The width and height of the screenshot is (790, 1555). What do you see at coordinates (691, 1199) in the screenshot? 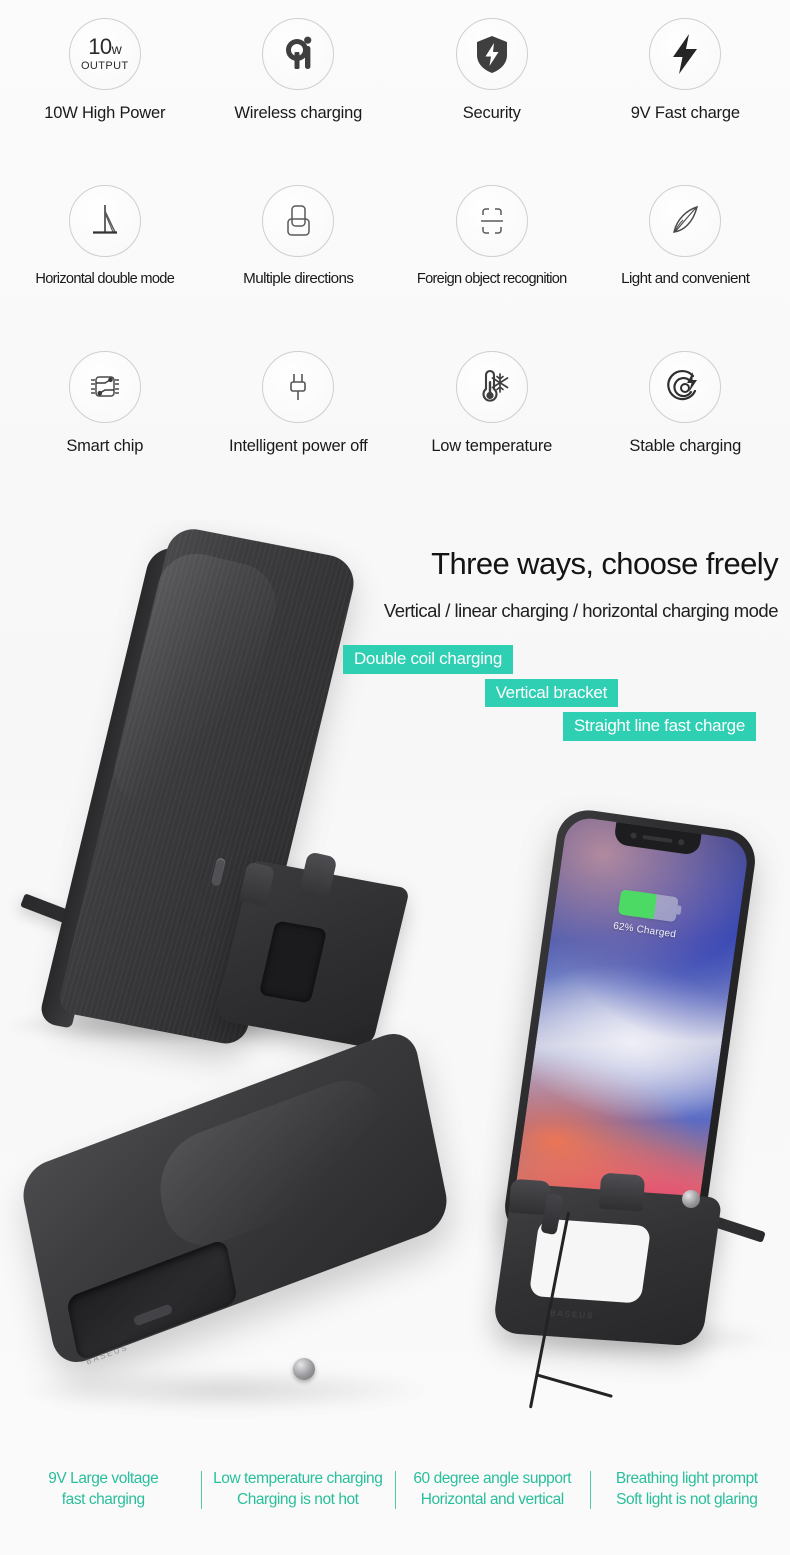
I see `phone-stand-hinge-pin` at bounding box center [691, 1199].